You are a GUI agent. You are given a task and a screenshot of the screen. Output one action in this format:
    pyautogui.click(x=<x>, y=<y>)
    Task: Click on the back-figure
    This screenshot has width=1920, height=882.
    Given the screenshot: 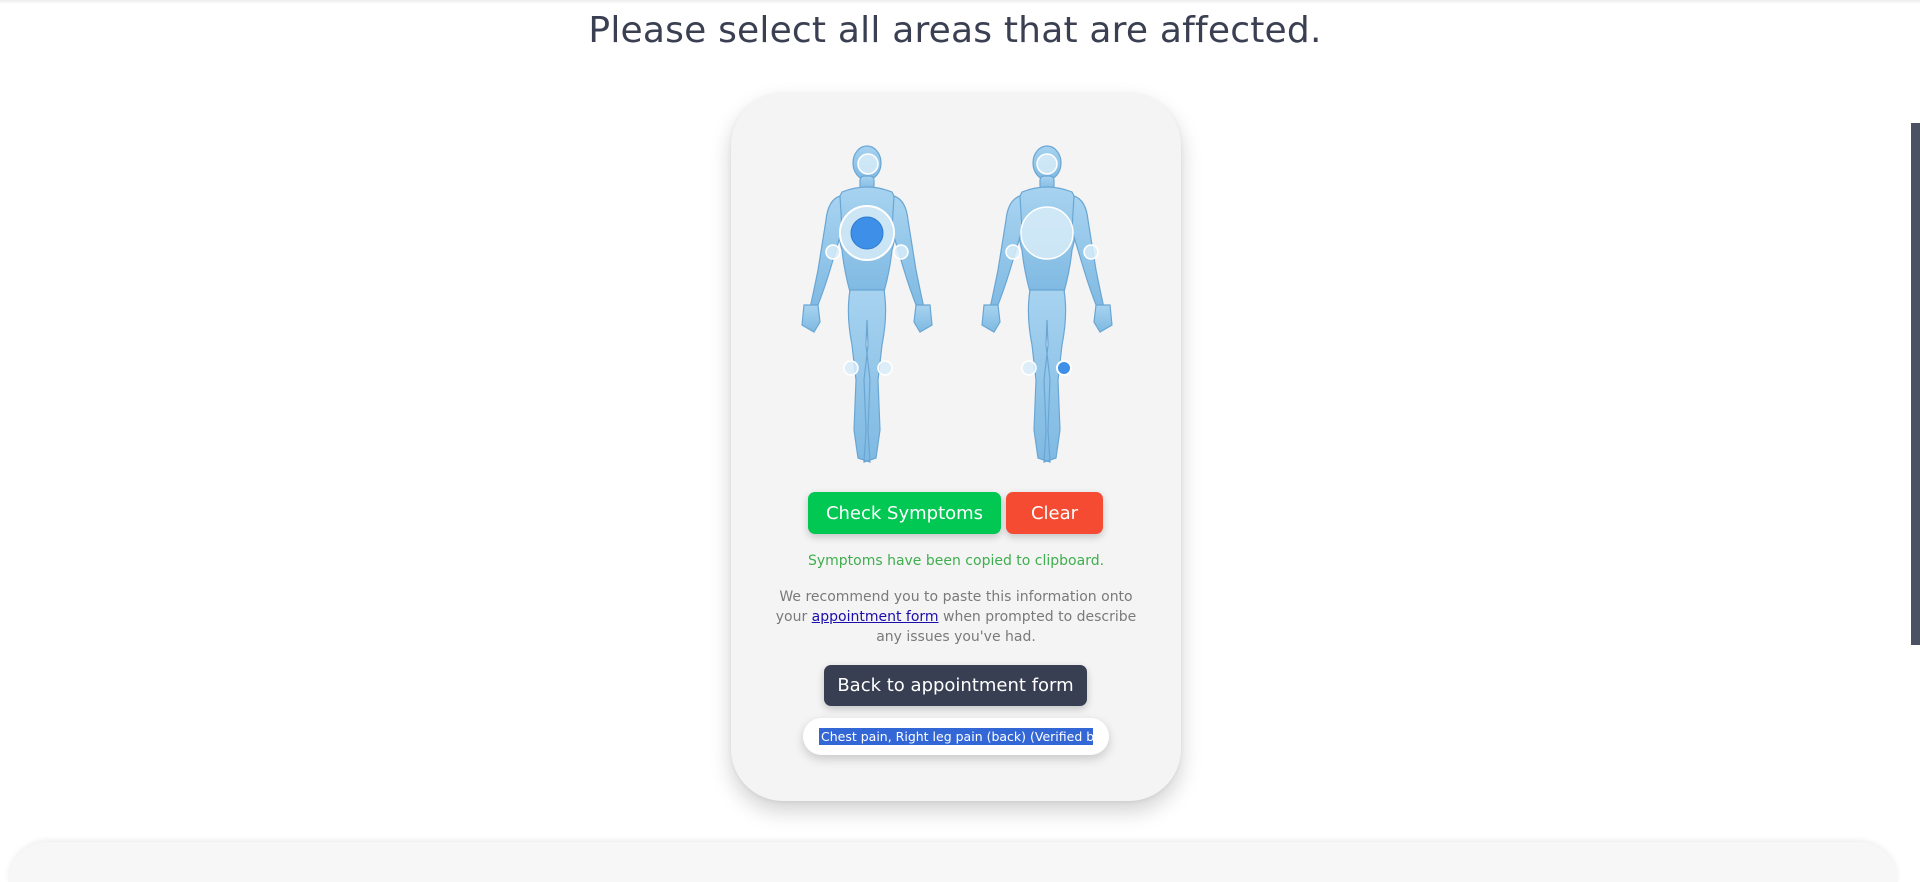 What is the action you would take?
    pyautogui.click(x=1047, y=304)
    